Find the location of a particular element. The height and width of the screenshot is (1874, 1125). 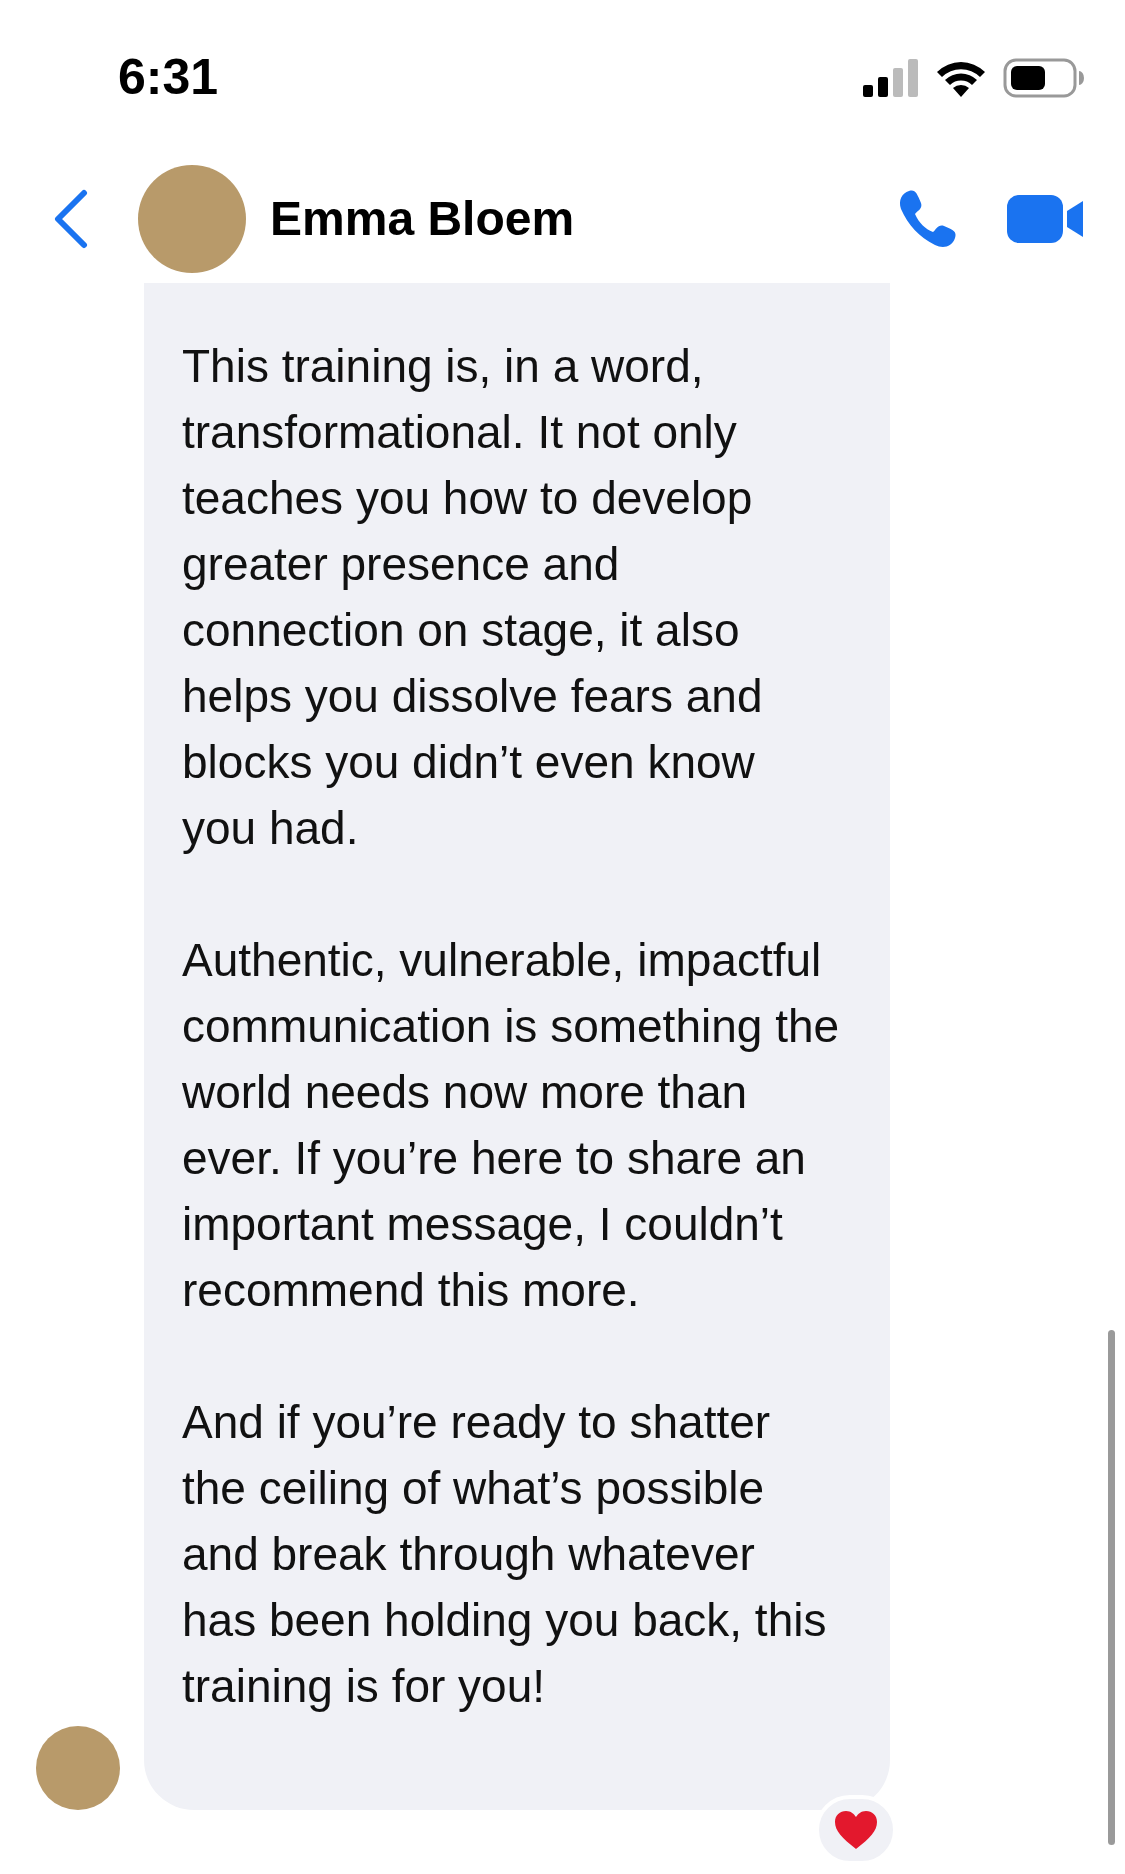

message-text: This training is, in a word, transformational. It not only teaches you how to develop greater presence and connection on stage, it also helps you dissolve fears and blocks you didn’t even know you had. is located at coordinates (473, 597).